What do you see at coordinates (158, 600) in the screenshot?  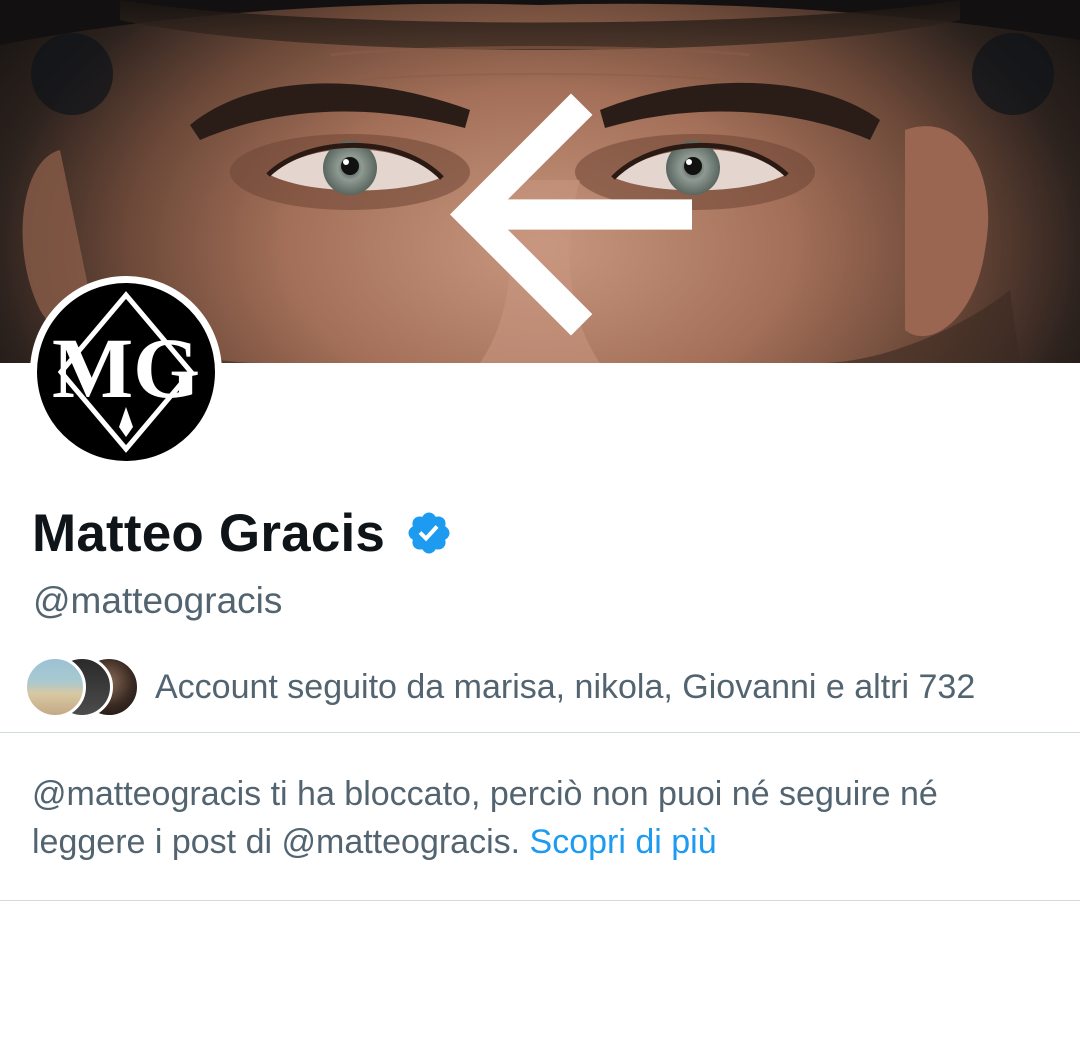 I see `profile-handle: @matteogracis` at bounding box center [158, 600].